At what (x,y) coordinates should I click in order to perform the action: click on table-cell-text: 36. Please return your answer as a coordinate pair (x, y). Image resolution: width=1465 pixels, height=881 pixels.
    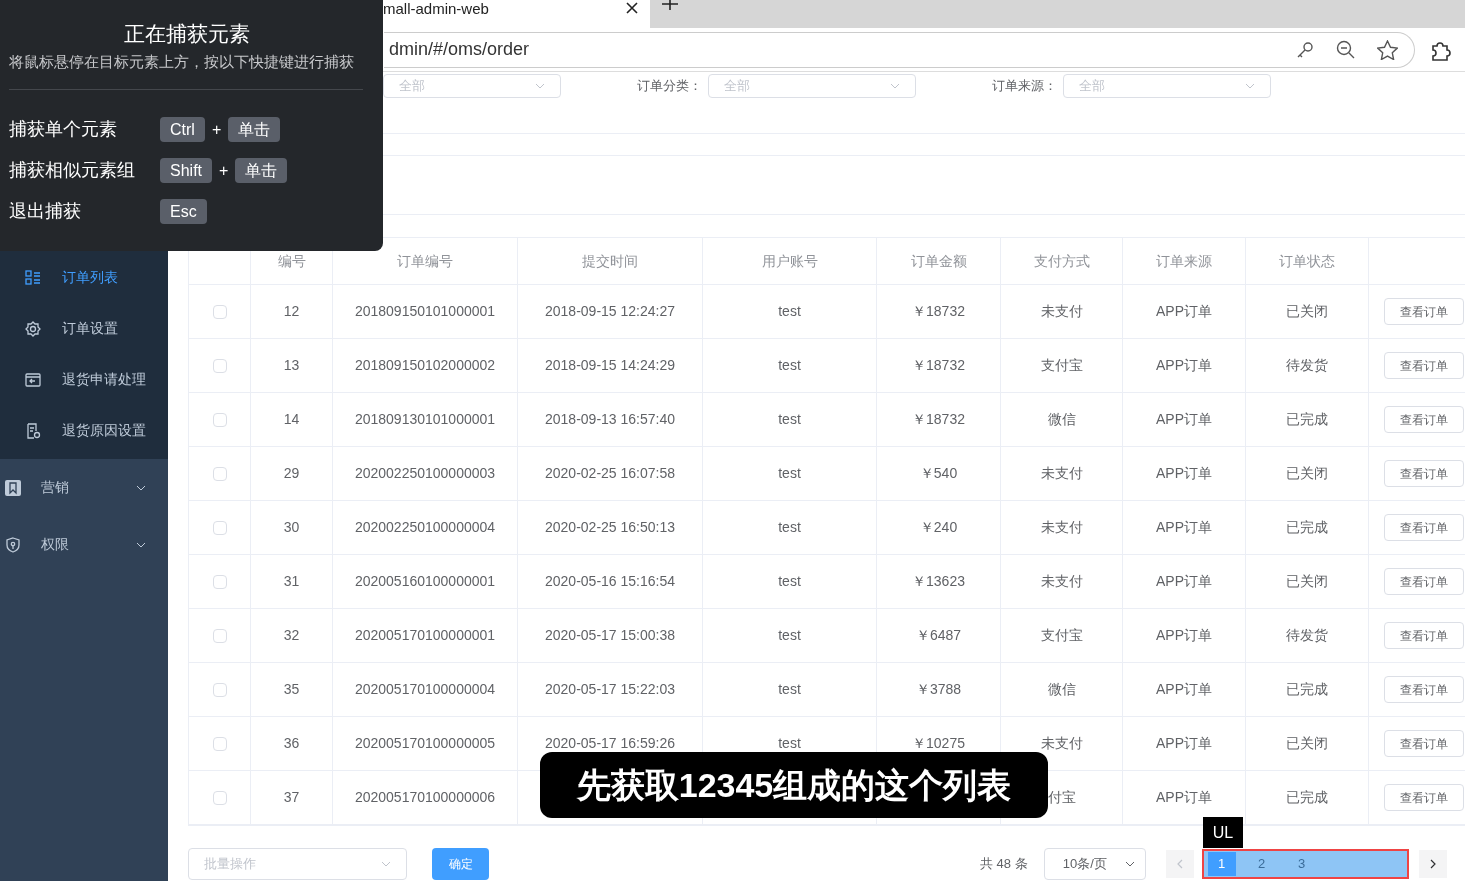
    Looking at the image, I should click on (291, 743).